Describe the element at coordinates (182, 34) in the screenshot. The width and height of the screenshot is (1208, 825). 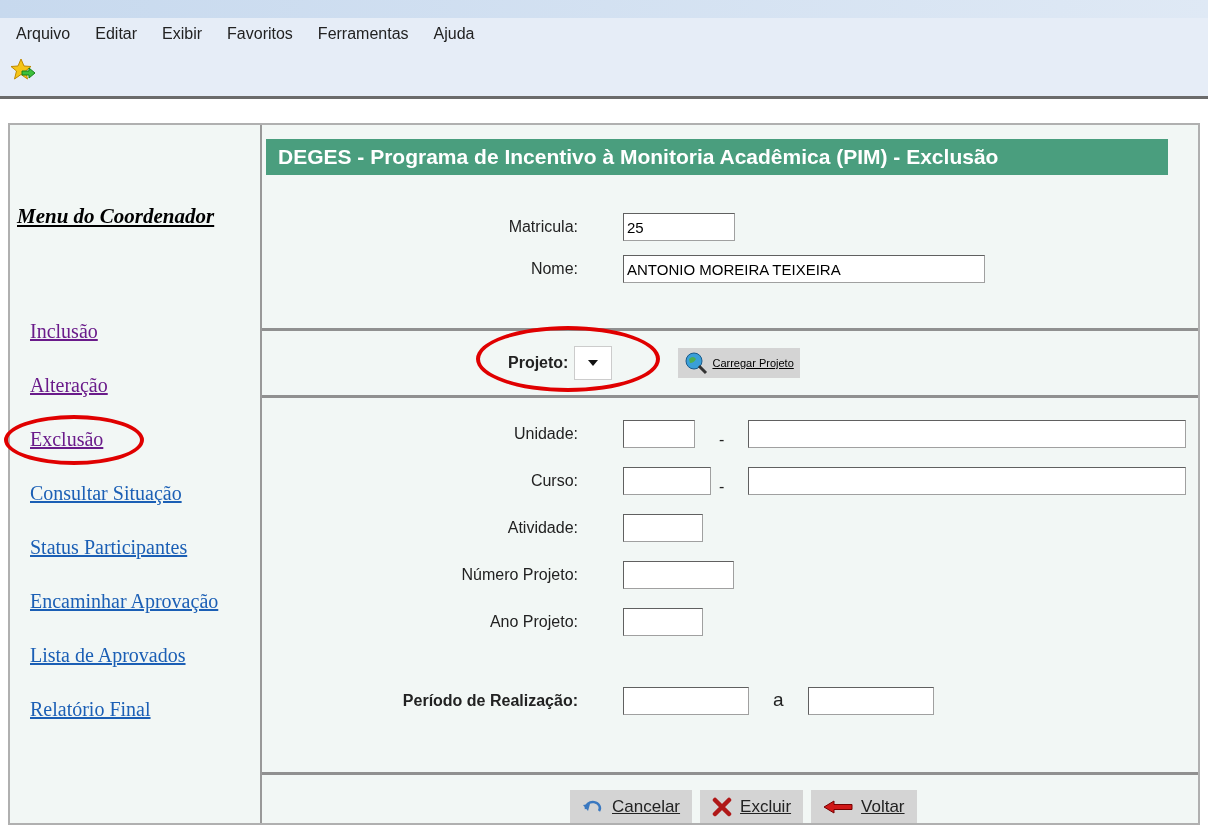
I see `menu-item: Exibir` at that location.